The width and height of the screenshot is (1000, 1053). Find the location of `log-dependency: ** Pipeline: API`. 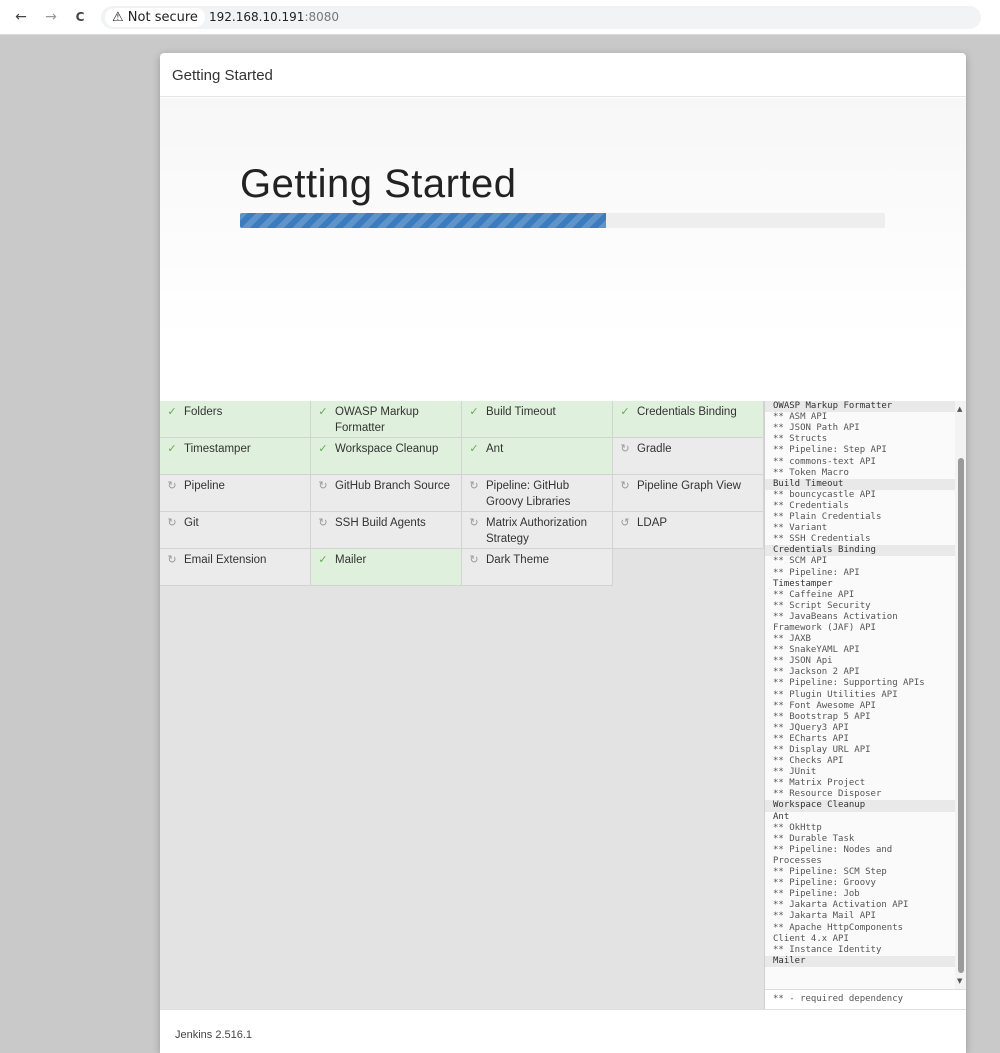

log-dependency: ** Pipeline: API is located at coordinates (816, 572).